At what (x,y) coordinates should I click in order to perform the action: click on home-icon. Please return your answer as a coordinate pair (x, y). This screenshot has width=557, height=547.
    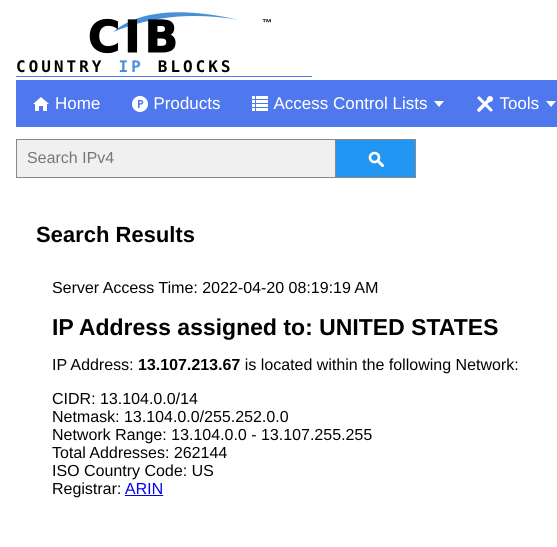
    Looking at the image, I should click on (41, 104).